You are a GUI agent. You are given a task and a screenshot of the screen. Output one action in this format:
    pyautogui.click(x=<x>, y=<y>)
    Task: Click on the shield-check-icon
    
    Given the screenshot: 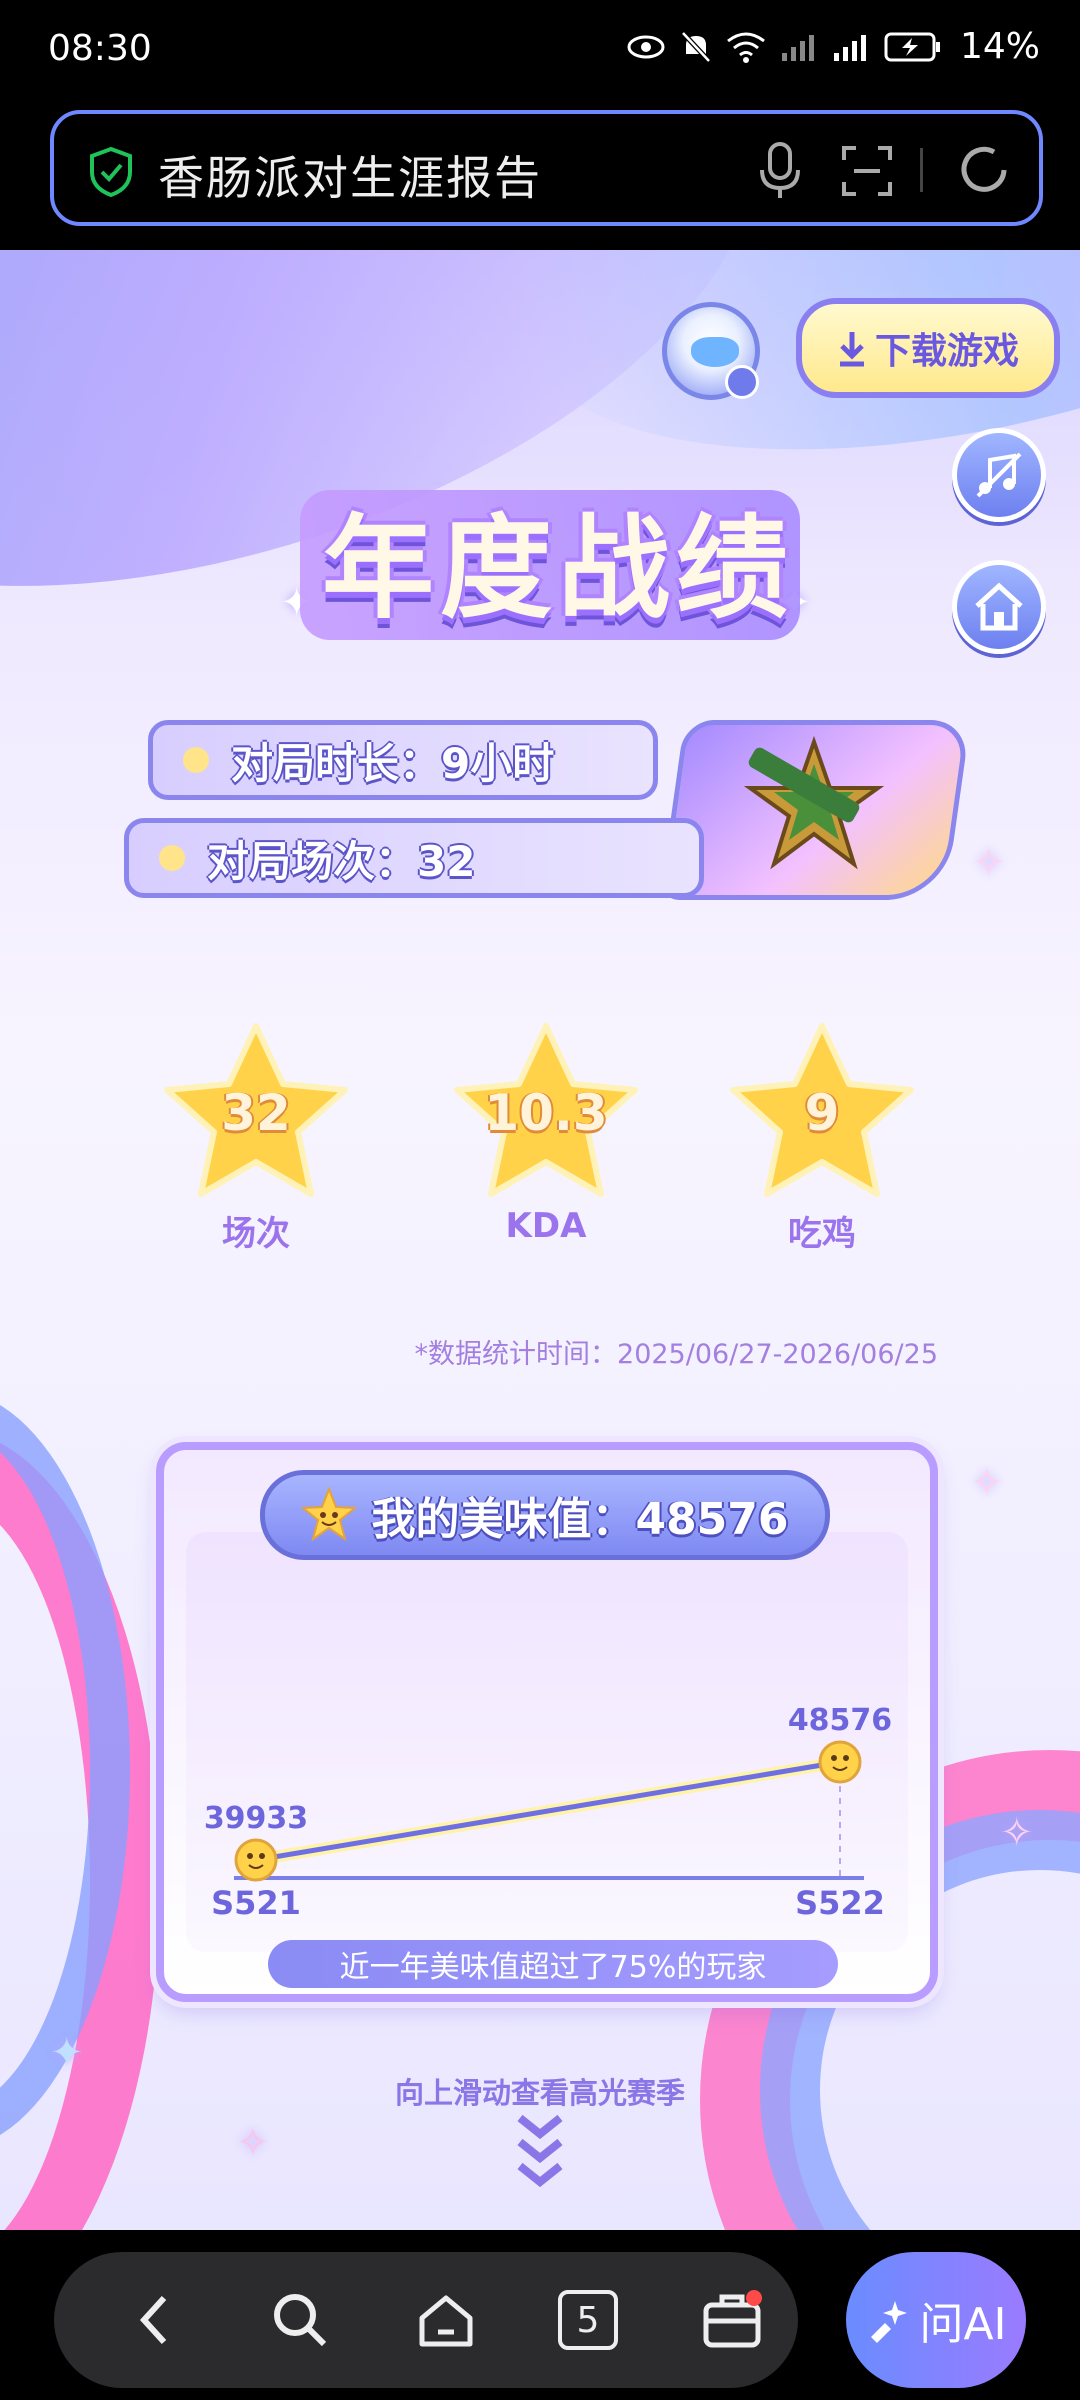 What is the action you would take?
    pyautogui.click(x=111, y=172)
    